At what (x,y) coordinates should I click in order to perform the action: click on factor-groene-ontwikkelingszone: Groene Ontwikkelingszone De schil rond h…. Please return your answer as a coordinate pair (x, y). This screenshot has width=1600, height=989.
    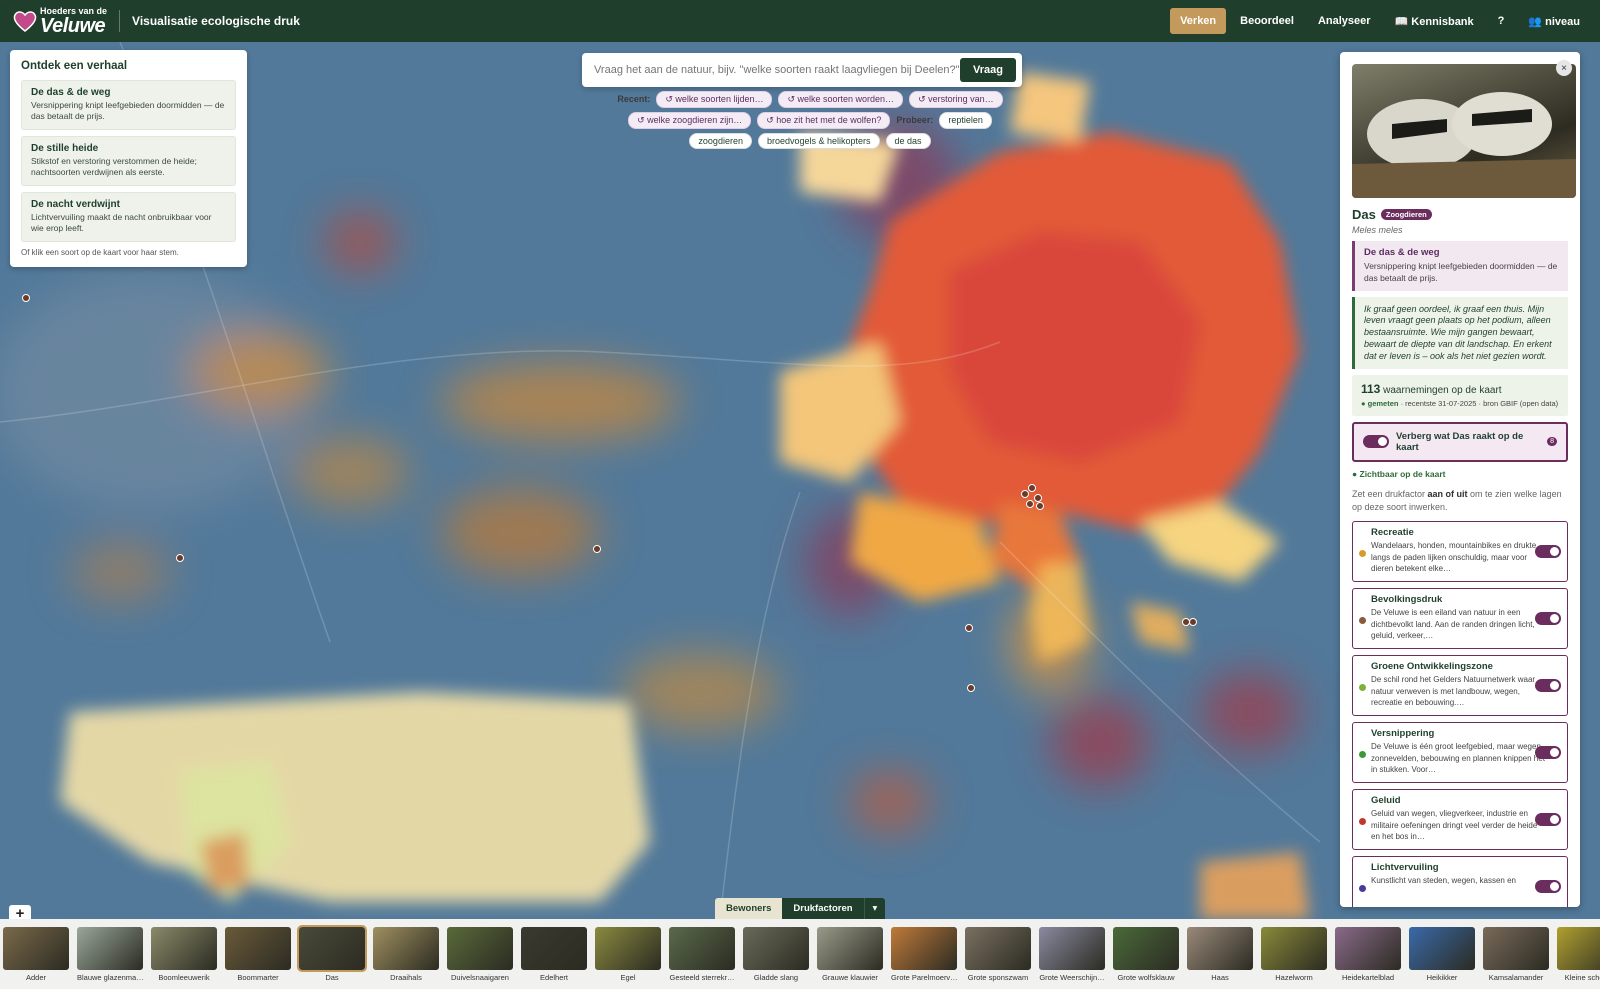
    Looking at the image, I should click on (1460, 685).